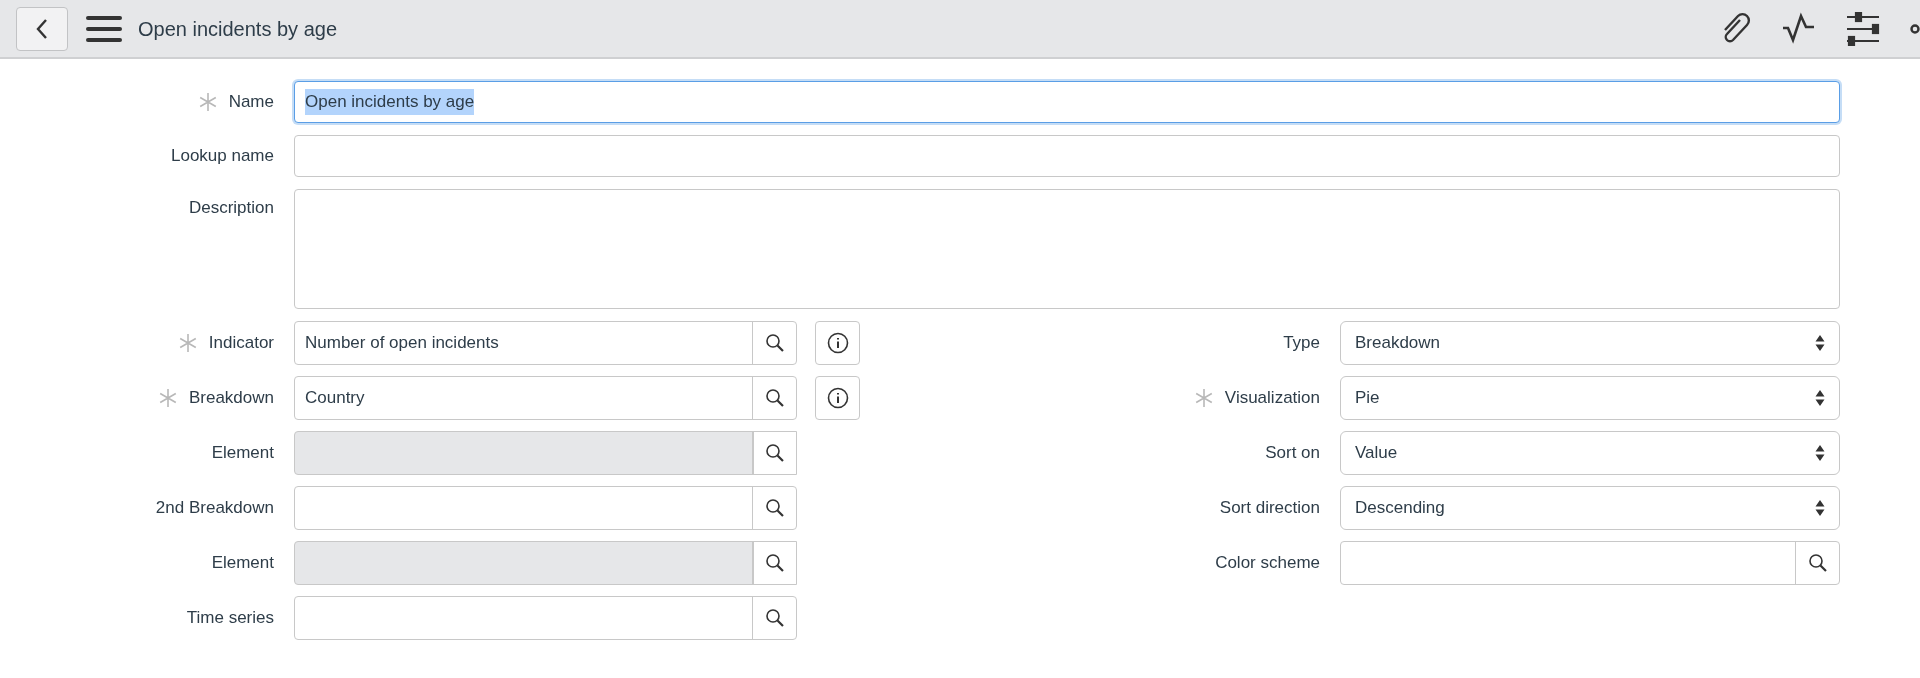 The width and height of the screenshot is (1920, 678). I want to click on field-label: 2nd Breakdown, so click(214, 508).